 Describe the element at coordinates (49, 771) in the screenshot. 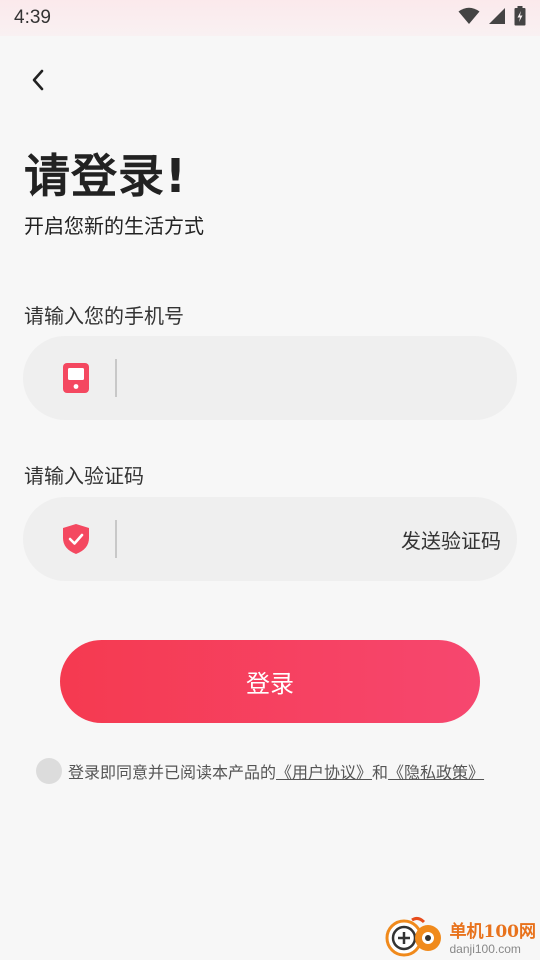

I see `agreement-checkbox` at that location.